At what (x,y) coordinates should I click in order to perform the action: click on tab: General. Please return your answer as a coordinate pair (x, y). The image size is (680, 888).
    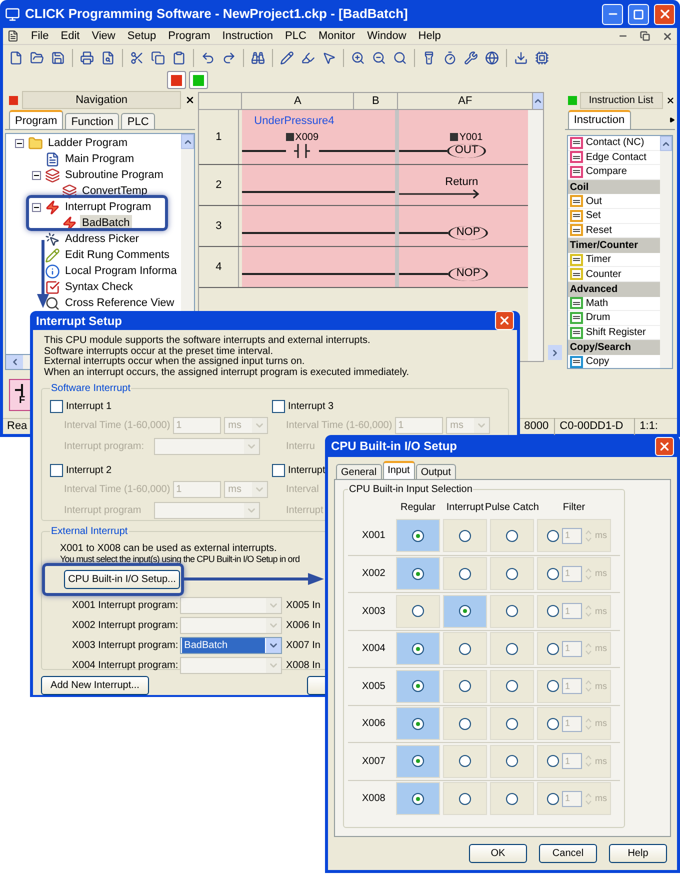
    Looking at the image, I should click on (359, 471).